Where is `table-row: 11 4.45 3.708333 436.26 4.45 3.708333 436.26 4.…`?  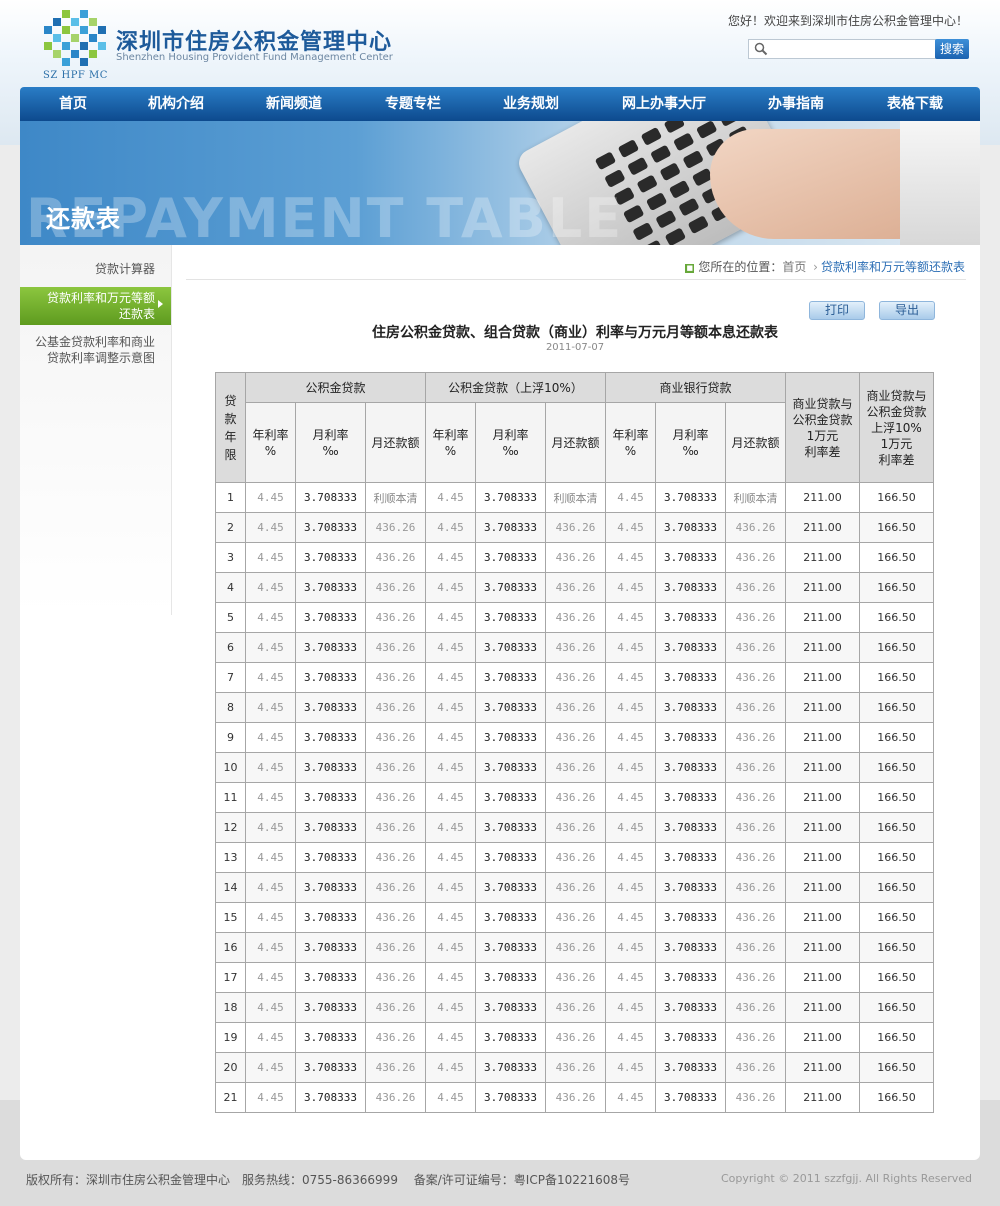
table-row: 11 4.45 3.708333 436.26 4.45 3.708333 436.26 4.… is located at coordinates (574, 797).